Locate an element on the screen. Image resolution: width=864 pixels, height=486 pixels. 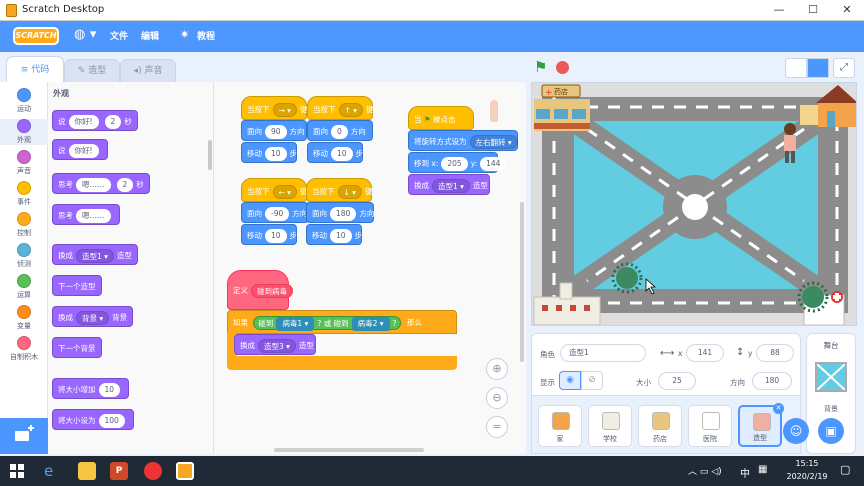
scratch-taskbar-icon is located at coordinates (185, 471).